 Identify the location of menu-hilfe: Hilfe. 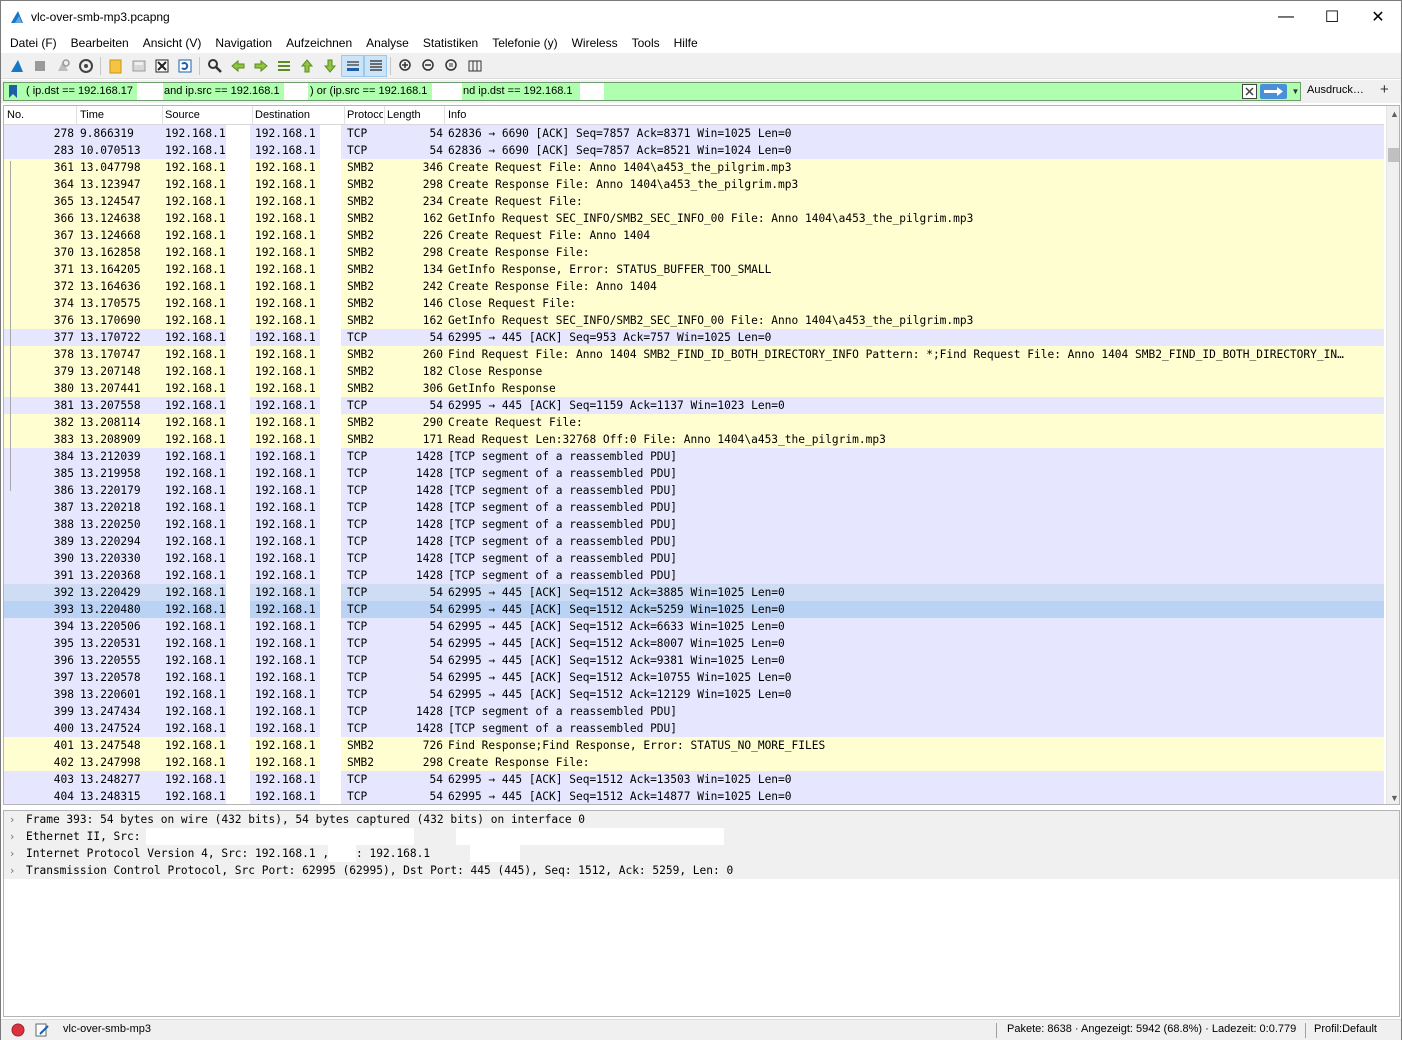
(686, 43).